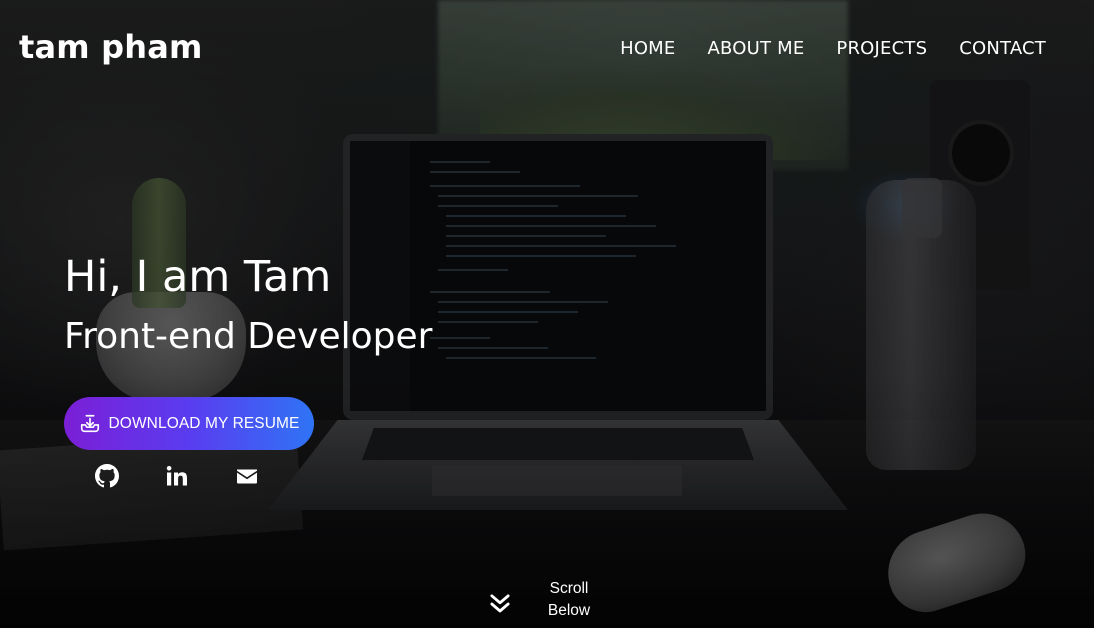  What do you see at coordinates (647, 48) in the screenshot?
I see `nav-item-home: HOME` at bounding box center [647, 48].